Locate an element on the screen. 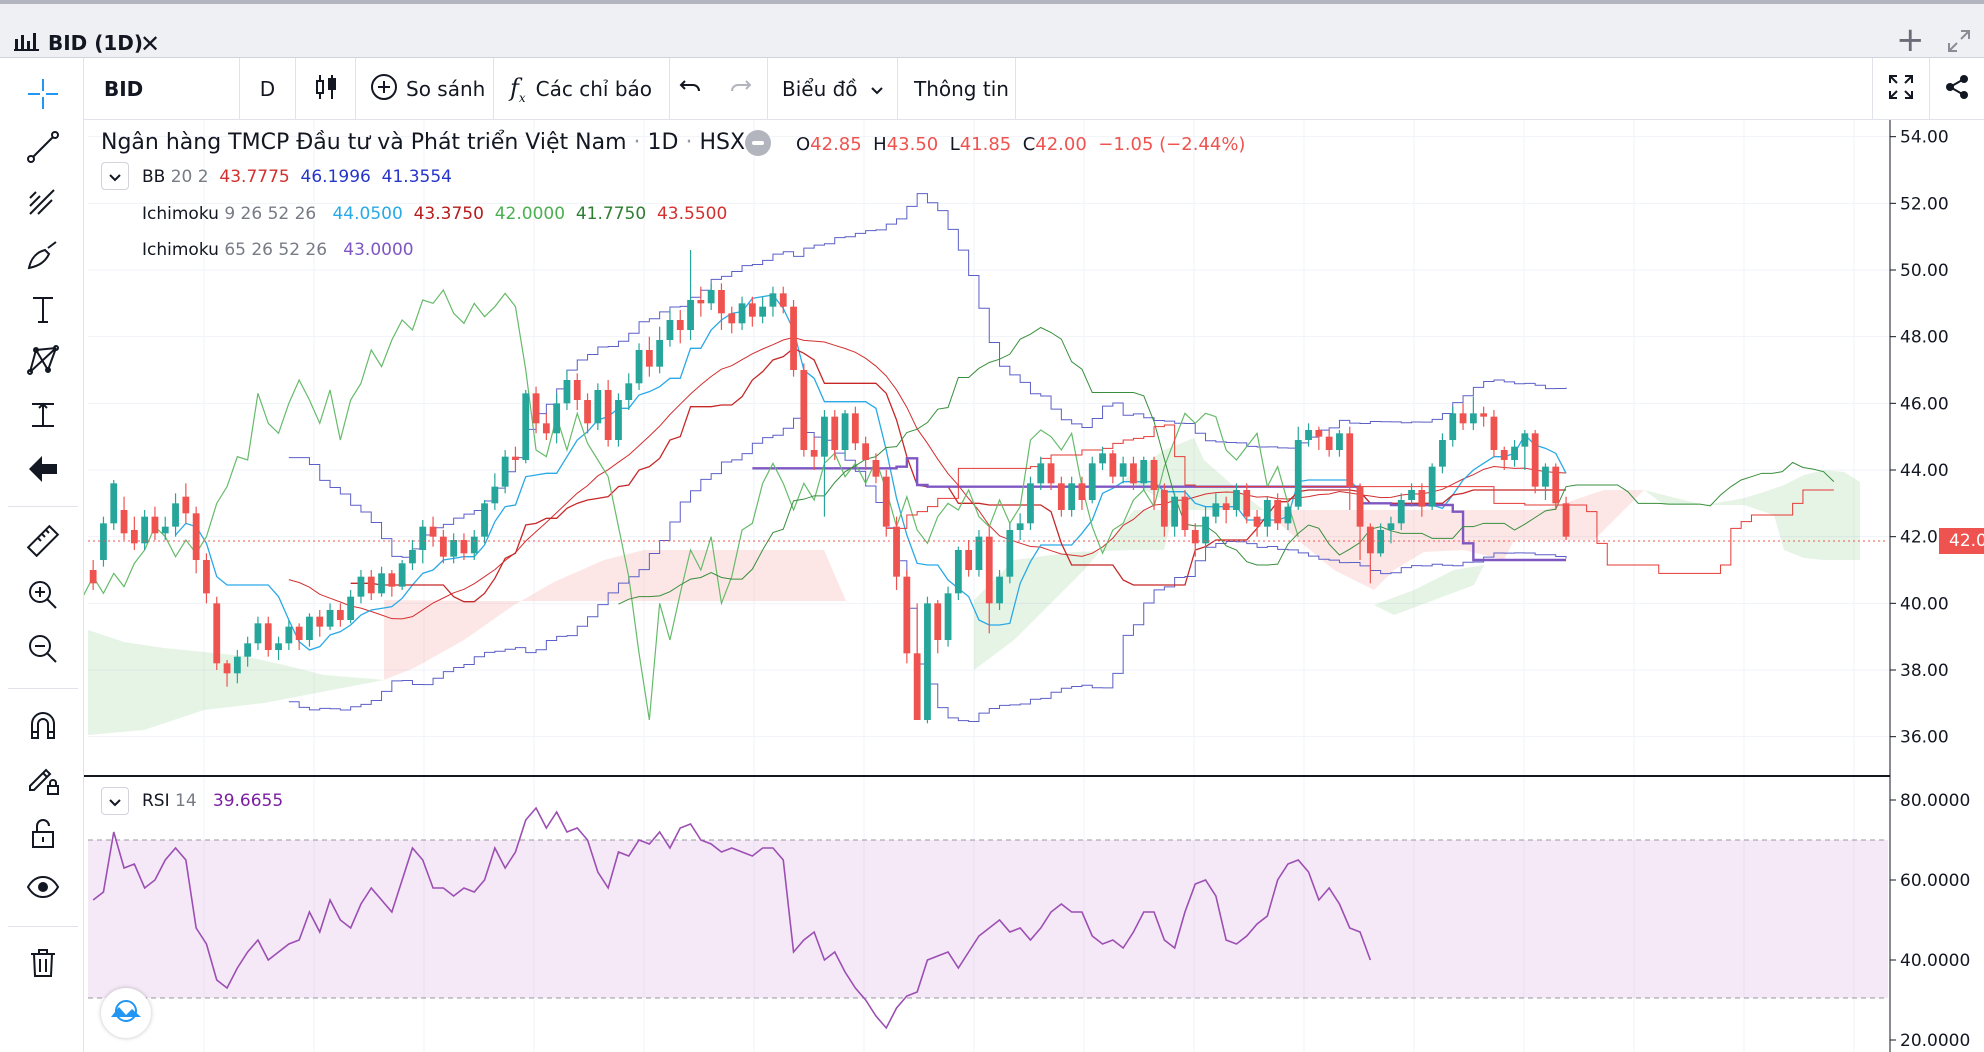  maximize-icon is located at coordinates (1959, 41).